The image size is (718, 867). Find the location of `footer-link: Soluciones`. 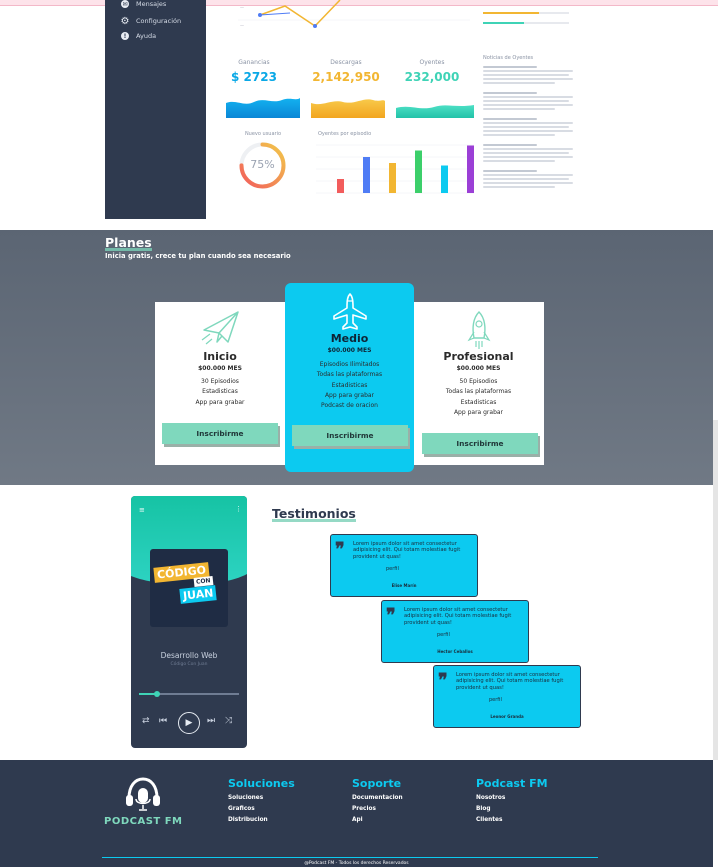

footer-link: Soluciones is located at coordinates (261, 798).